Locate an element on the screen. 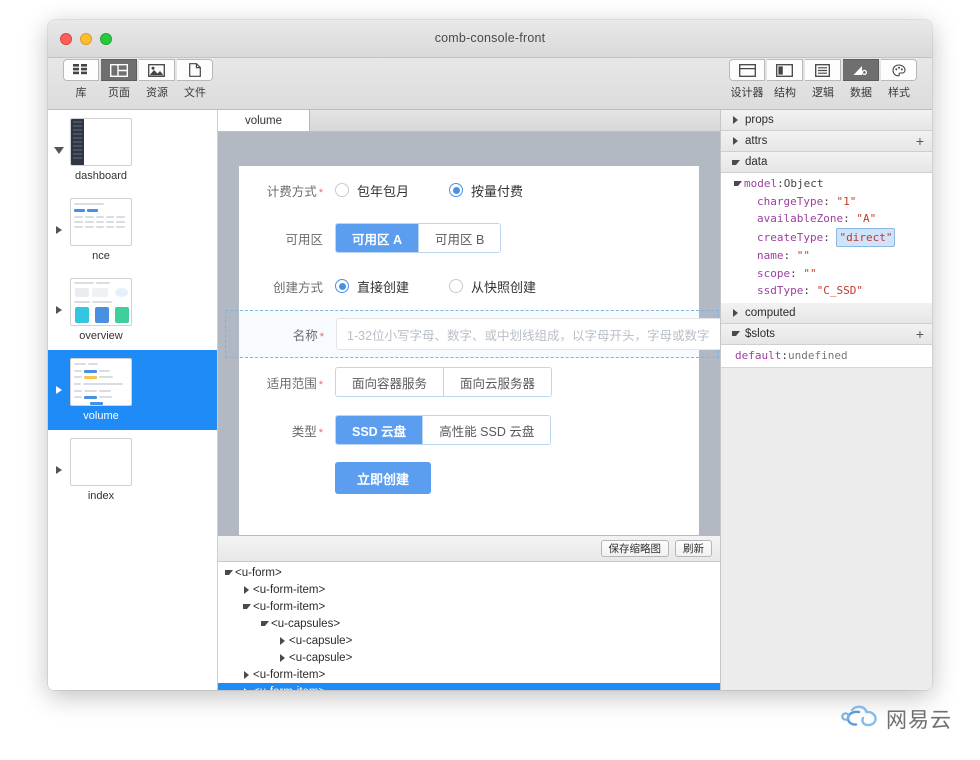 The height and width of the screenshot is (760, 980). page-item-dashboard: dashboard is located at coordinates (132, 150).